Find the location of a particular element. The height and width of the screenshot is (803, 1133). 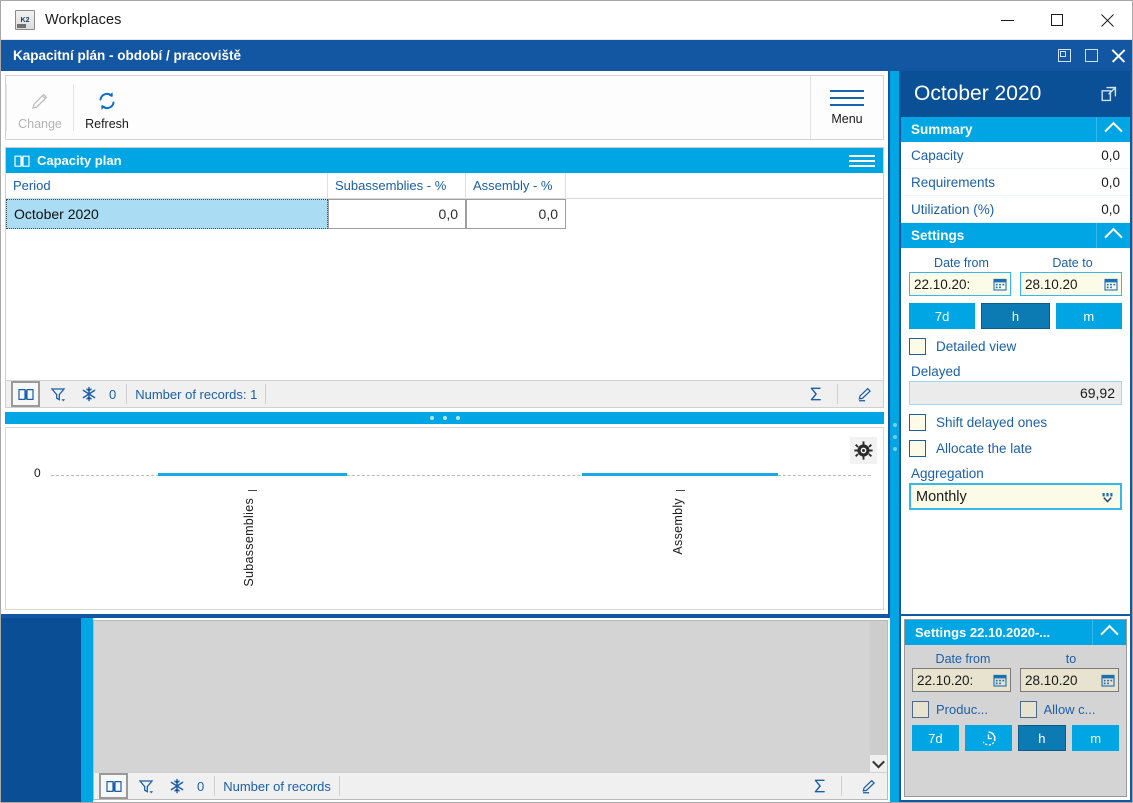

date-to-input: 28.10.20 is located at coordinates (1071, 284).